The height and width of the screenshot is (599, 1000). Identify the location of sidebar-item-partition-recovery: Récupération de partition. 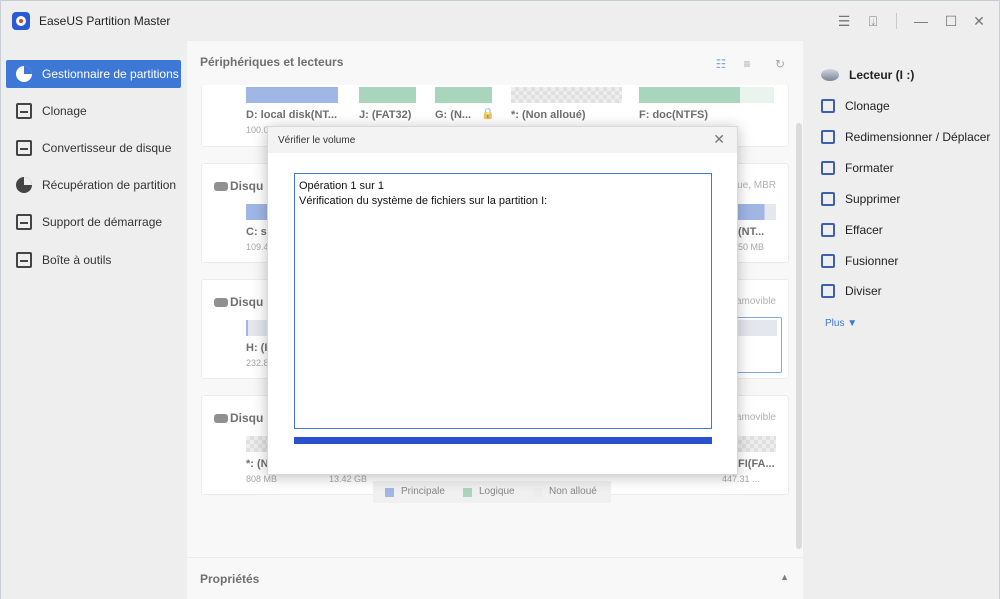
(93, 185).